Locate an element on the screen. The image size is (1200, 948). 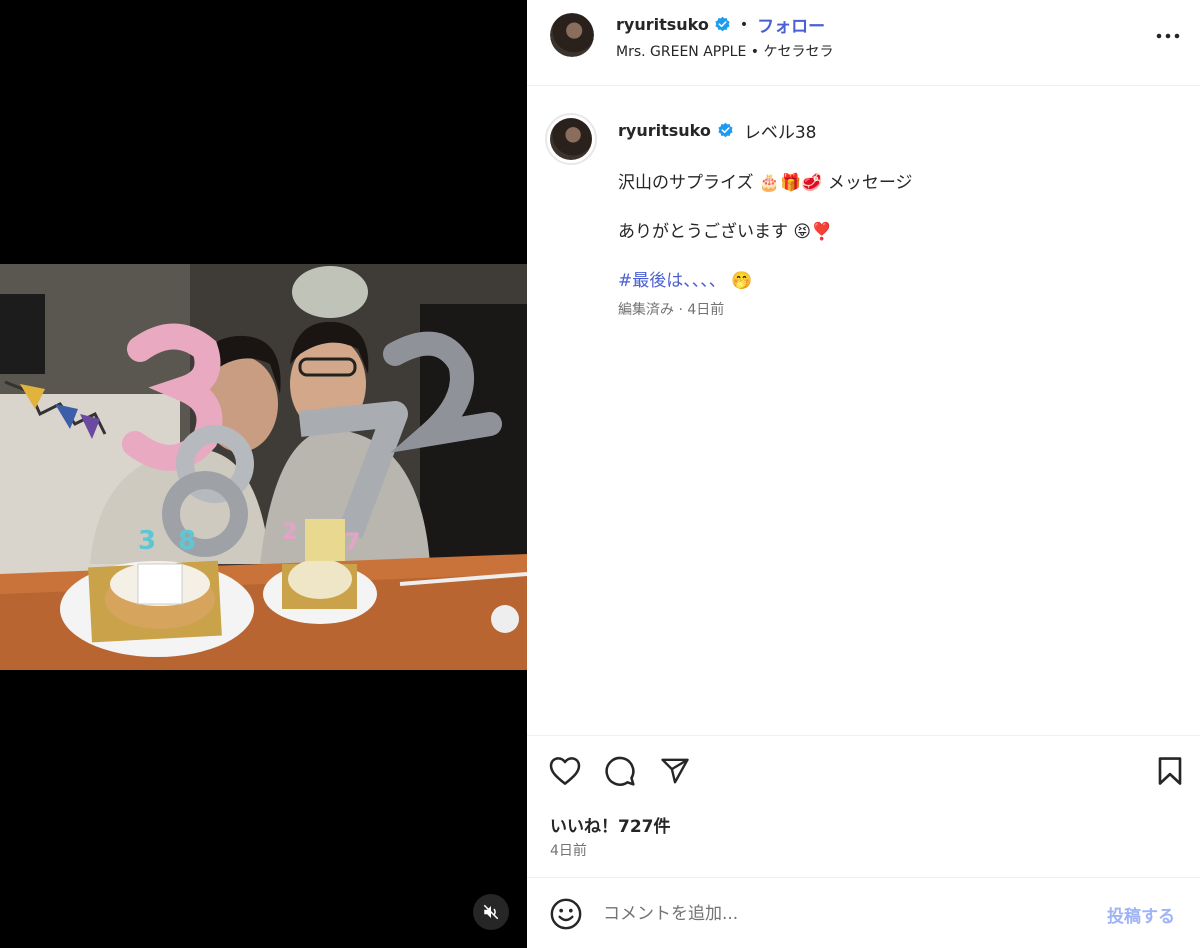
caption-avatar is located at coordinates (571, 139).